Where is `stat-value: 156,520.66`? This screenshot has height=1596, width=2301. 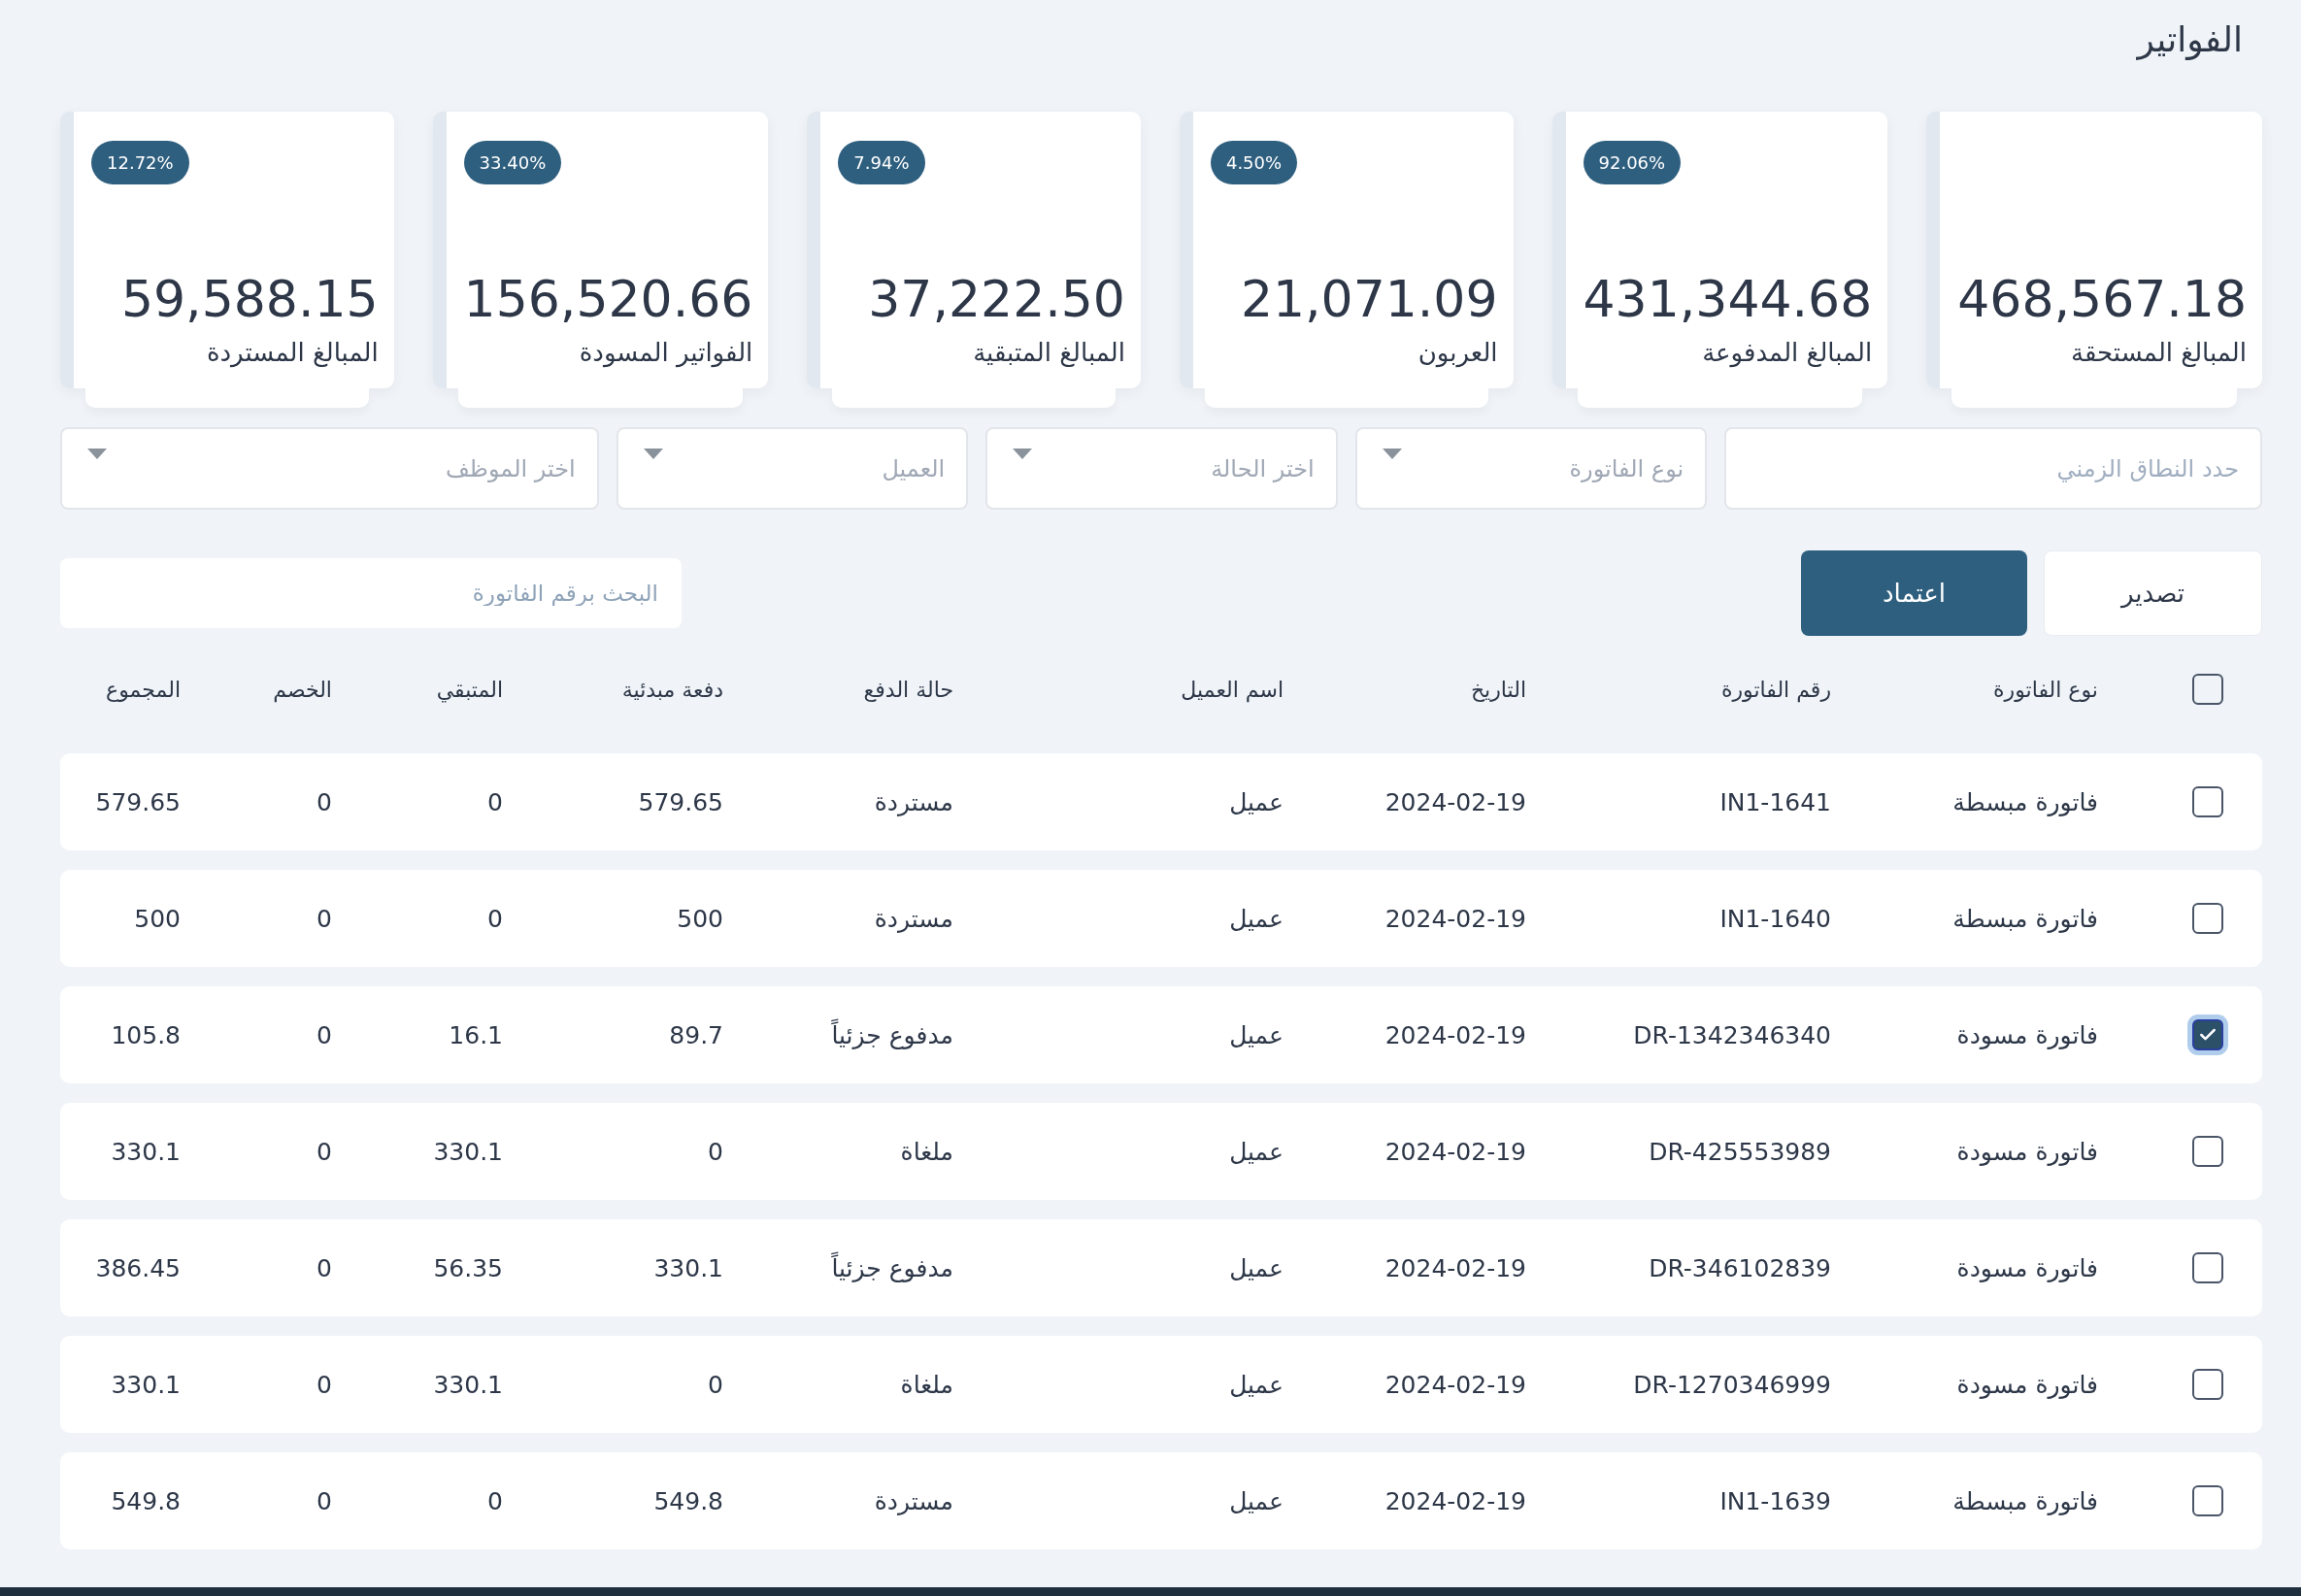
stat-value: 156,520.66 is located at coordinates (608, 299).